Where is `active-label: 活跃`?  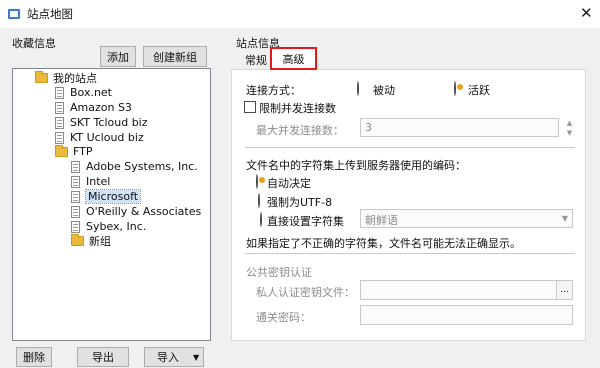
active-label: 活跃 is located at coordinates (479, 90).